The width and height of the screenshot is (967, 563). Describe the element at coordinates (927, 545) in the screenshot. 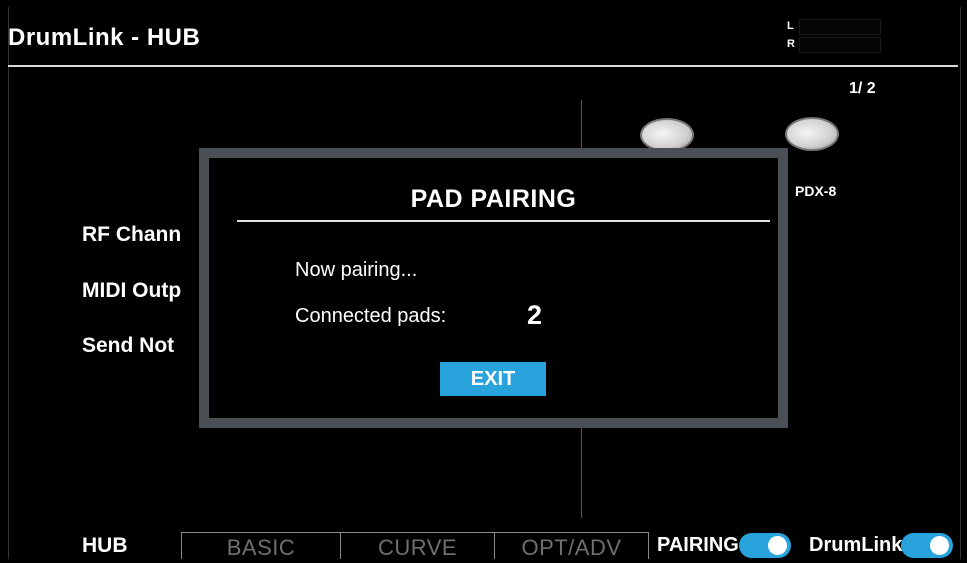

I see `drumlink-toggle` at that location.